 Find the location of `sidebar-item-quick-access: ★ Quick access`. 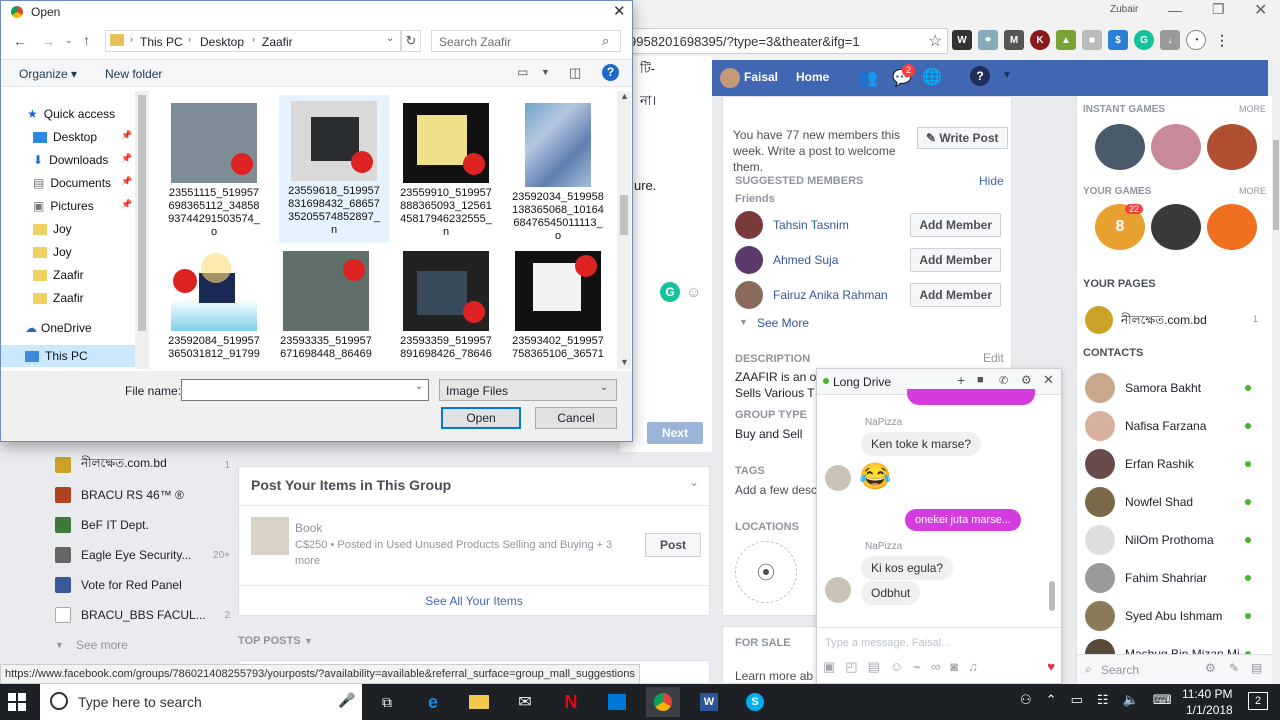

sidebar-item-quick-access: ★ Quick access is located at coordinates (71, 114).